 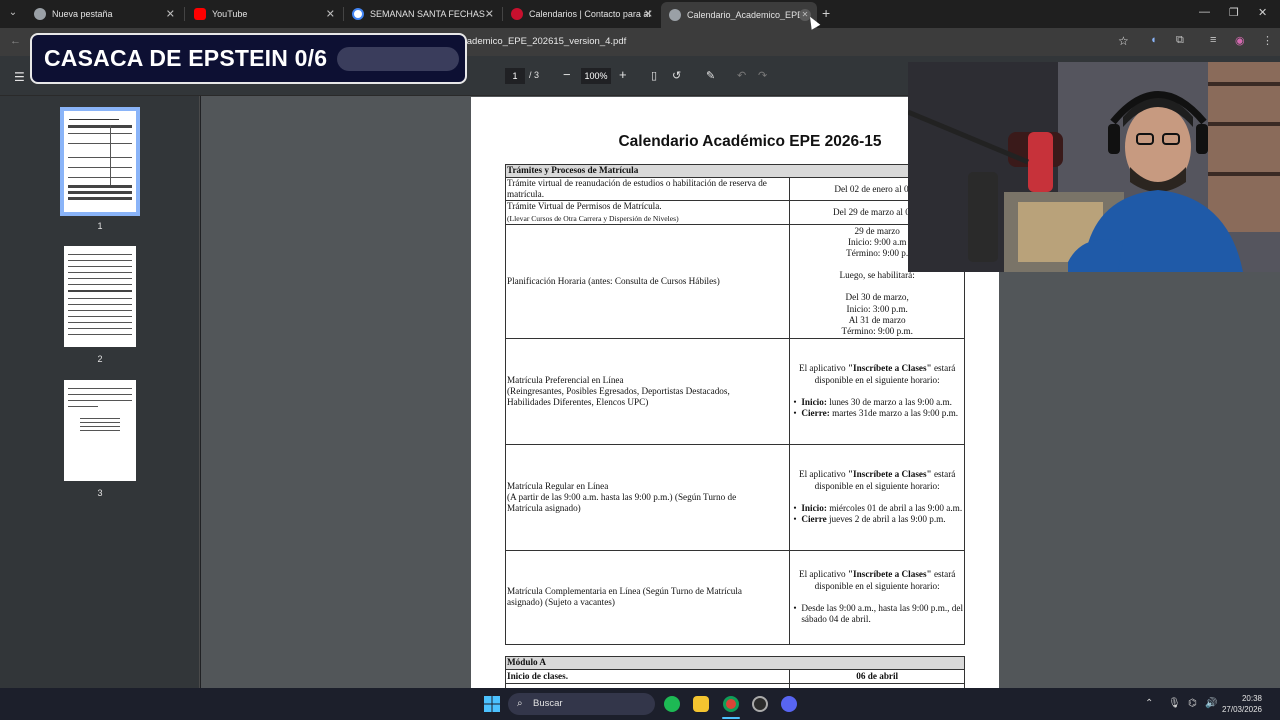 What do you see at coordinates (13, 13) in the screenshot?
I see `tab-search-dropdown-icon: ⌄` at bounding box center [13, 13].